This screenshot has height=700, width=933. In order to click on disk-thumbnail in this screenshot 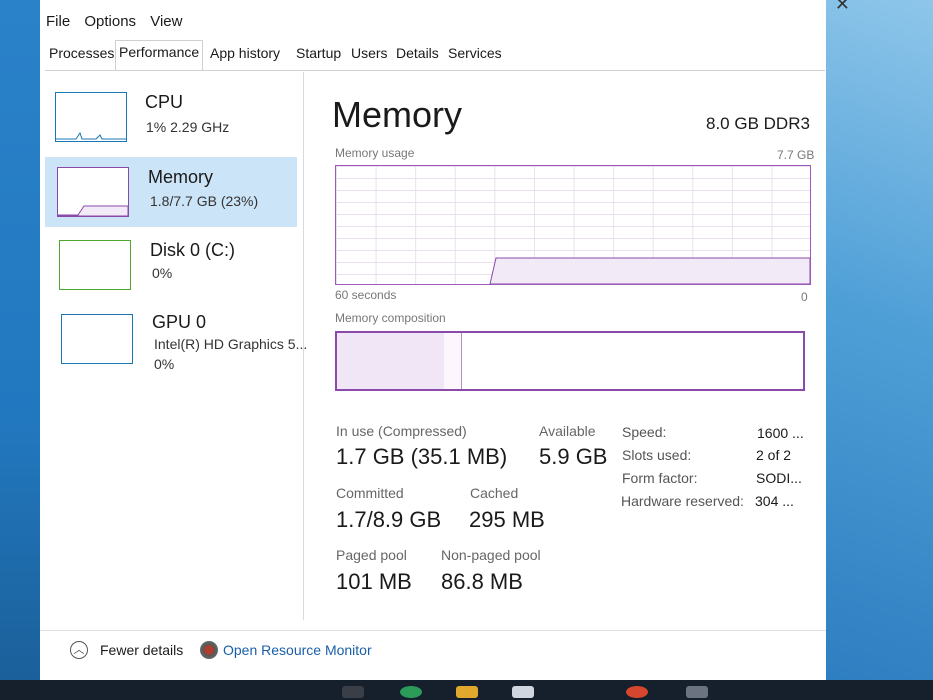, I will do `click(95, 265)`.